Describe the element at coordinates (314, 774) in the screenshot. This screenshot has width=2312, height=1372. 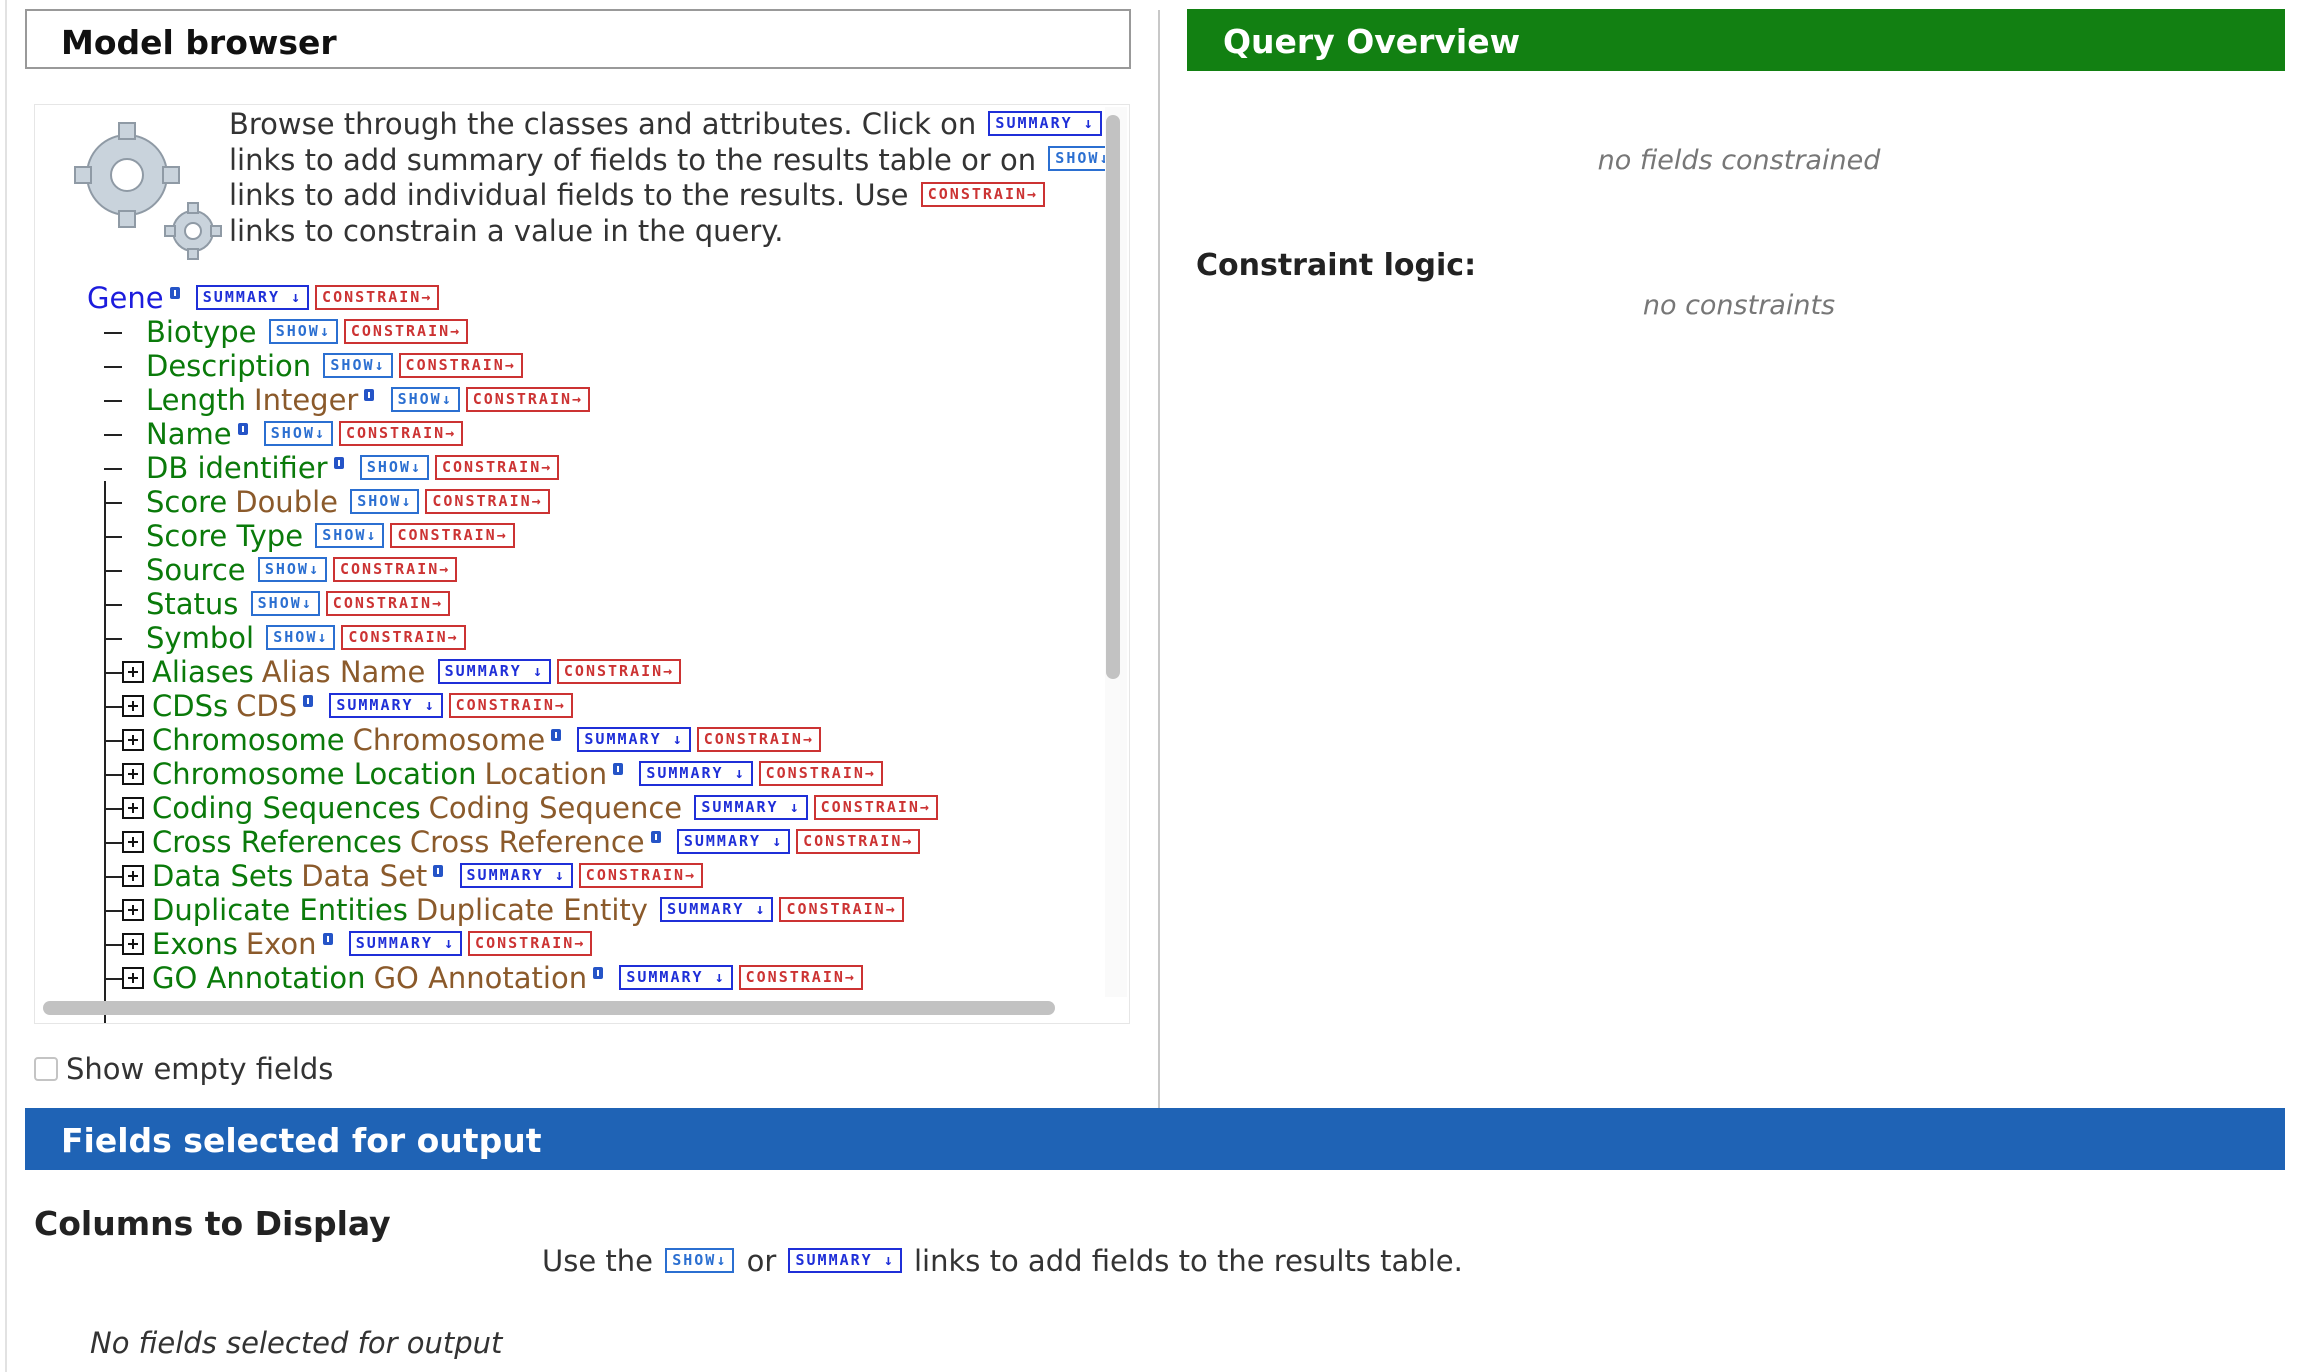
I see `field-name: Chromosome Location` at that location.